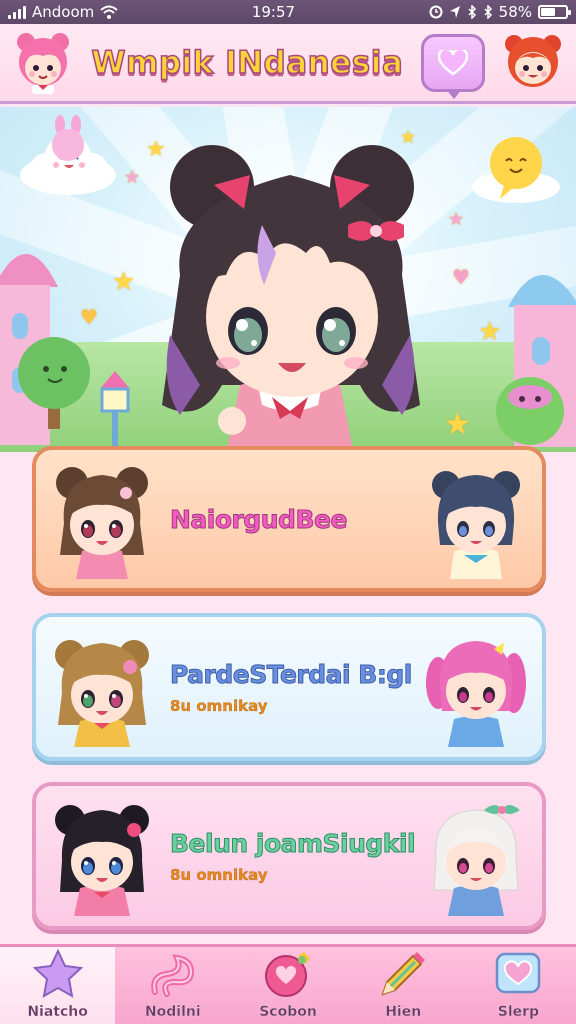  Describe the element at coordinates (476, 856) in the screenshot. I see `white-hair-girl-portrait` at that location.